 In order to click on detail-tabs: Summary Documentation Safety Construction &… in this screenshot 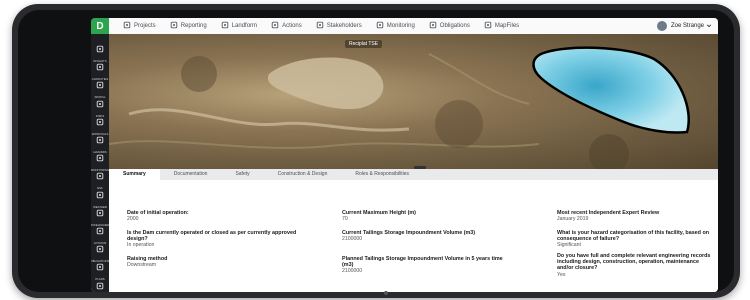, I will do `click(413, 174)`.